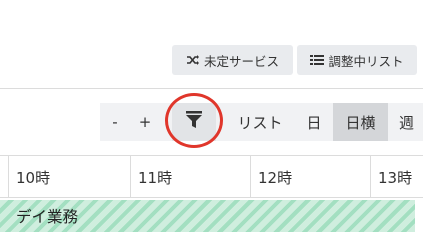  Describe the element at coordinates (310, 177) in the screenshot. I see `hour-label: 12時` at that location.